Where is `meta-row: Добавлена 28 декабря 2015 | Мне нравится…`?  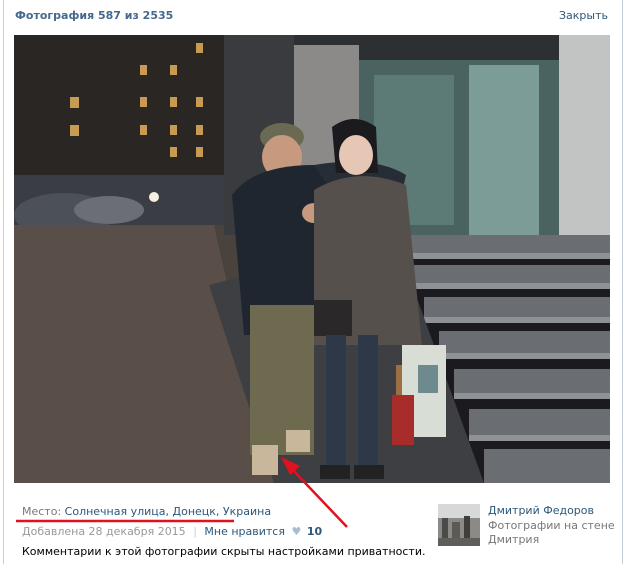
meta-row: Добавлена 28 декабря 2015 | Мне нравится… is located at coordinates (172, 531).